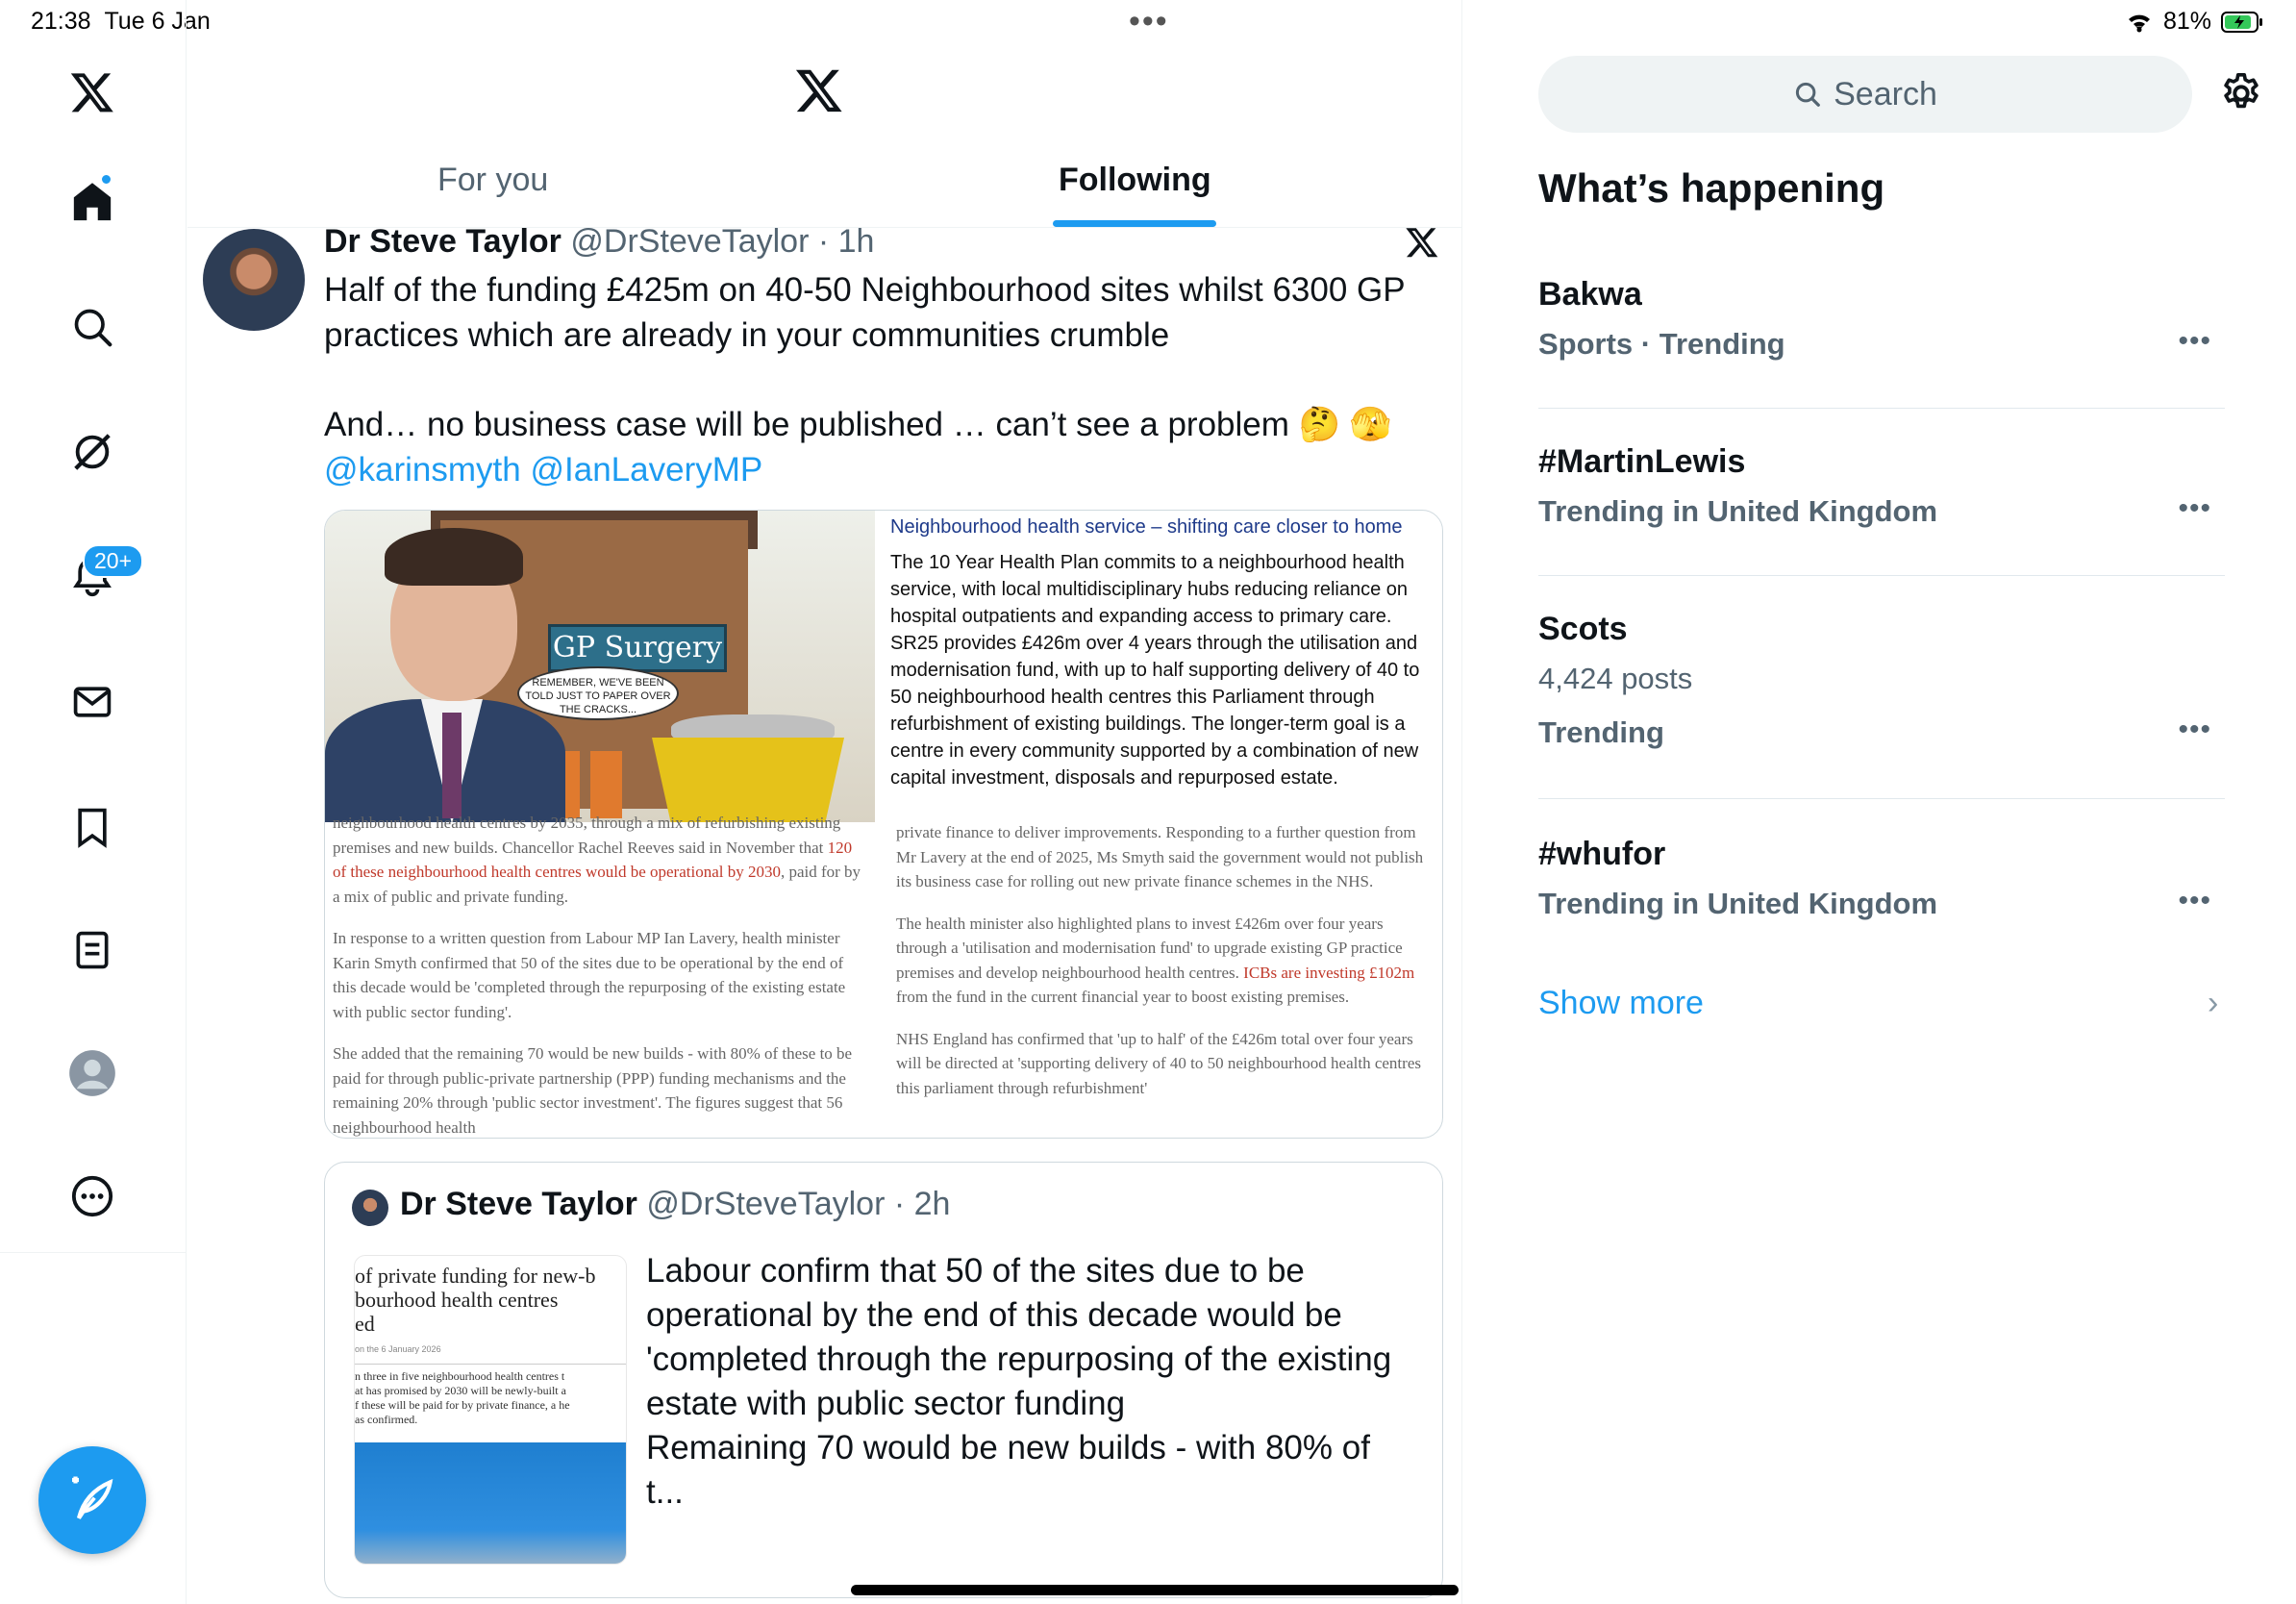  Describe the element at coordinates (106, 179) in the screenshot. I see `home-notification-dot` at that location.